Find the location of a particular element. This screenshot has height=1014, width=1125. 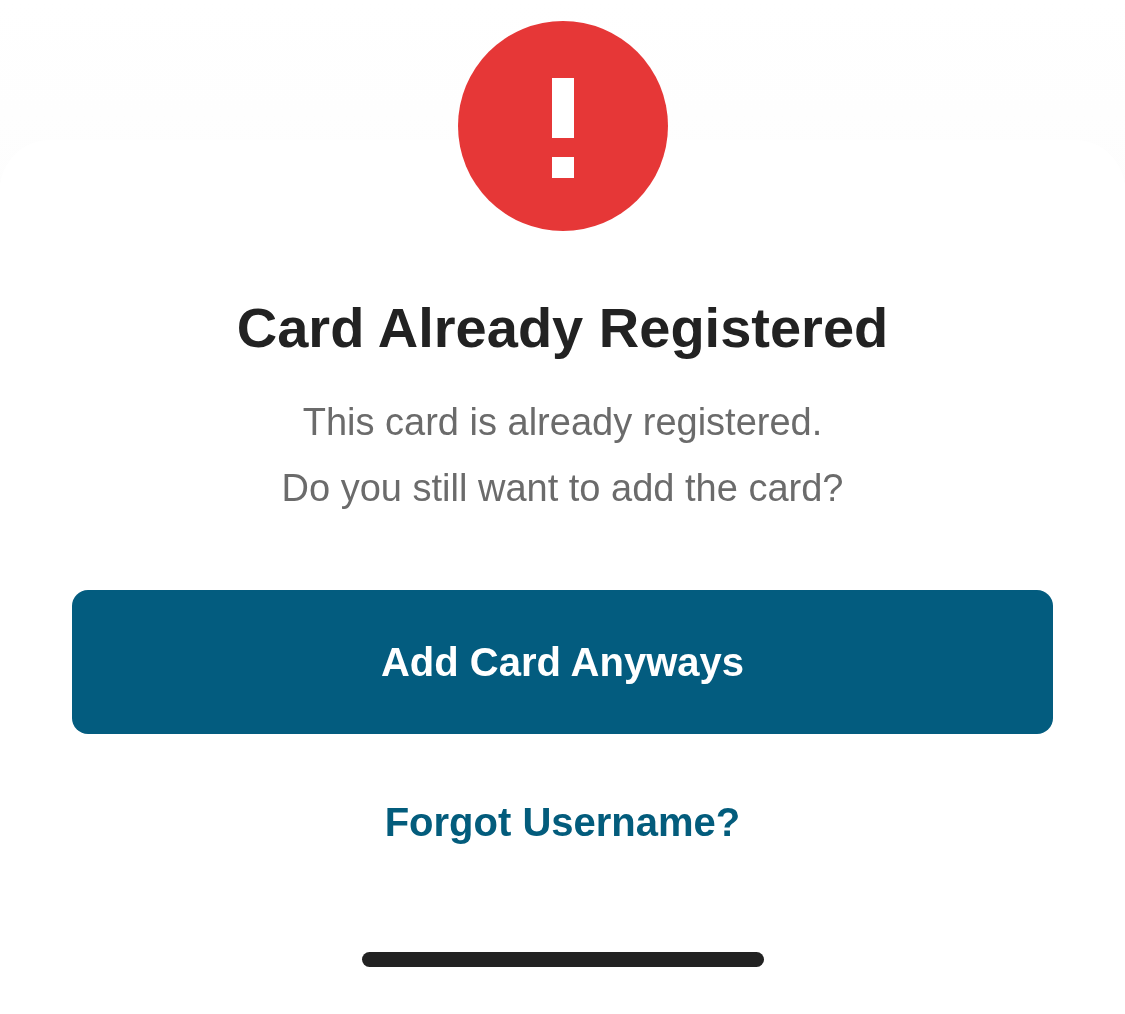

message-line: Do you still want to add the card? is located at coordinates (562, 488).